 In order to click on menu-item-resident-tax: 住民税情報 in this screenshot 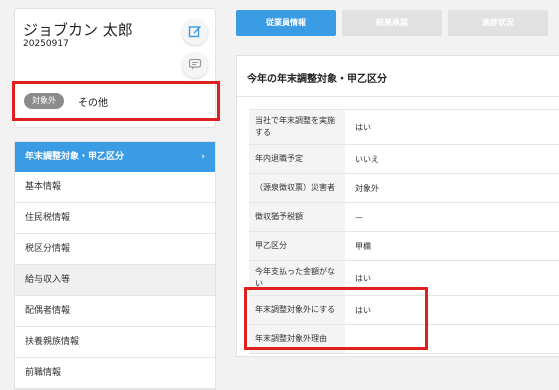, I will do `click(115, 218)`.